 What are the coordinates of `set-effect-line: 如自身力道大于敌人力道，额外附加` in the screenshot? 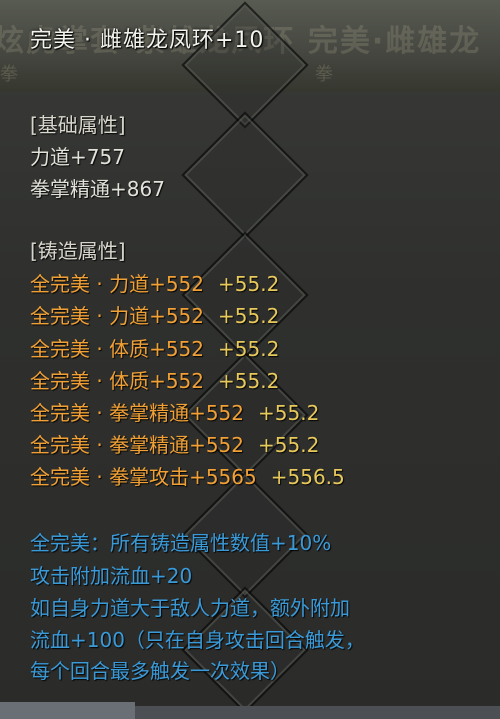 It's located at (190, 608).